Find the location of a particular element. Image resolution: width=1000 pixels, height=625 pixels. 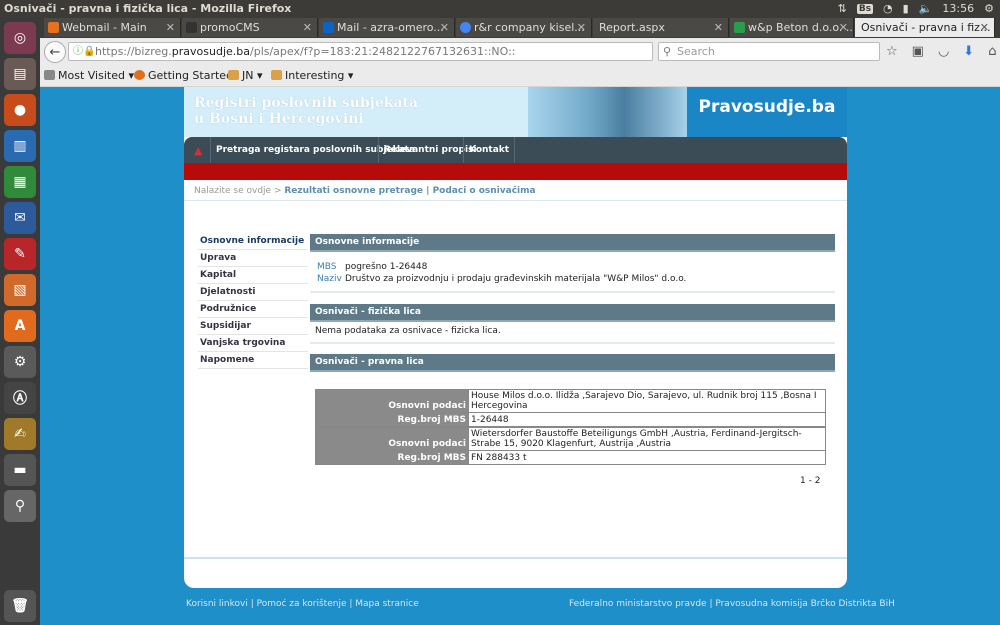

tab-webmail: Webmail - Main ✕ is located at coordinates (112, 27).